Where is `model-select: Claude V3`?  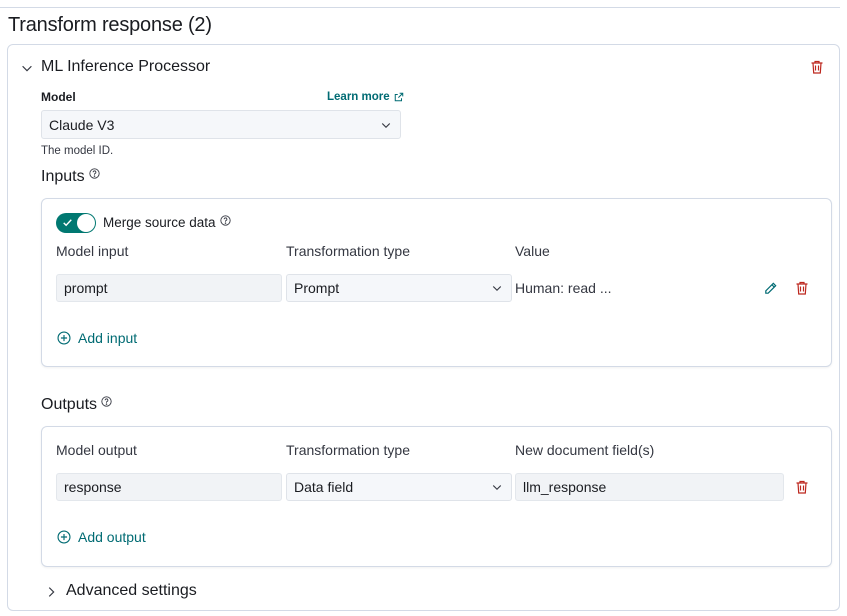 model-select: Claude V3 is located at coordinates (221, 124).